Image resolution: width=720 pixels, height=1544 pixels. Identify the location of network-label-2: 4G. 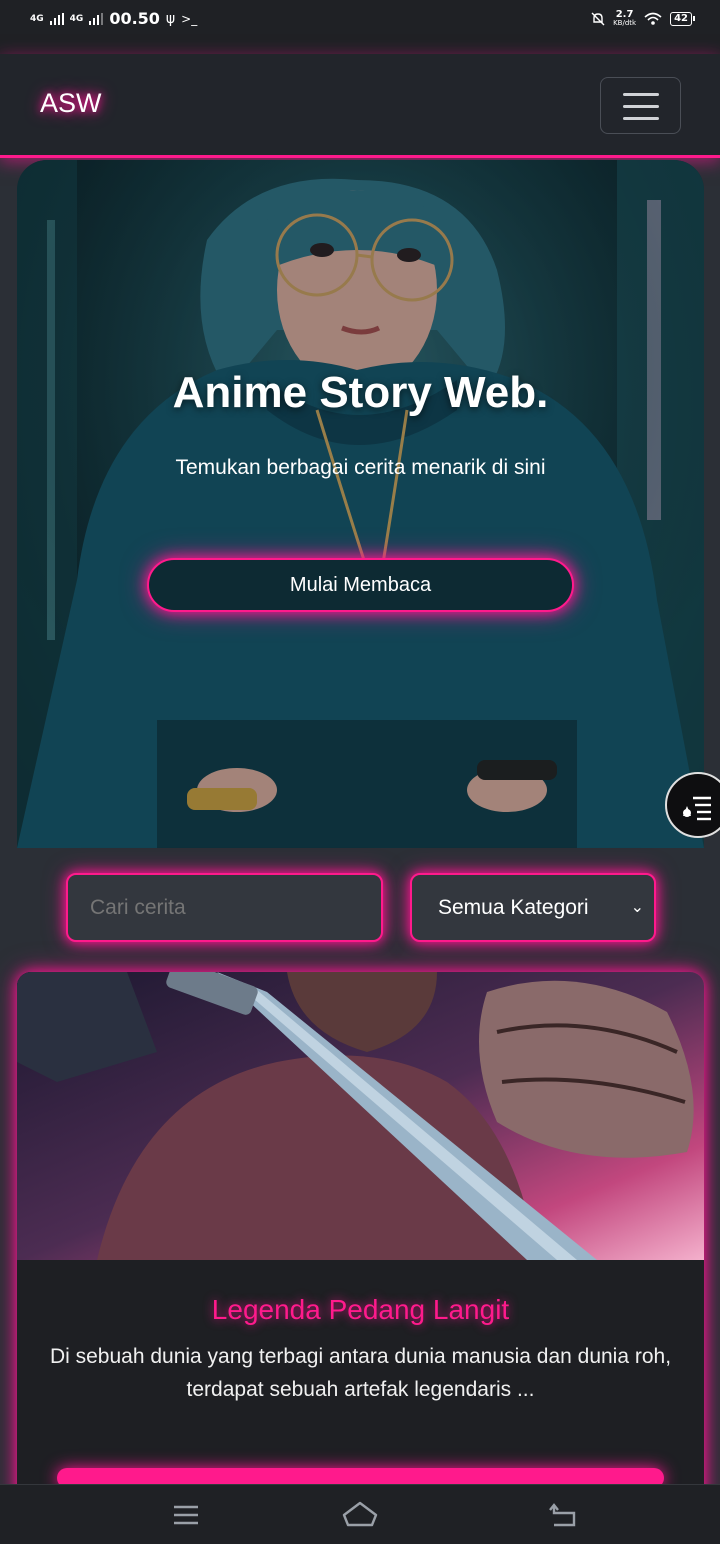
(76, 18).